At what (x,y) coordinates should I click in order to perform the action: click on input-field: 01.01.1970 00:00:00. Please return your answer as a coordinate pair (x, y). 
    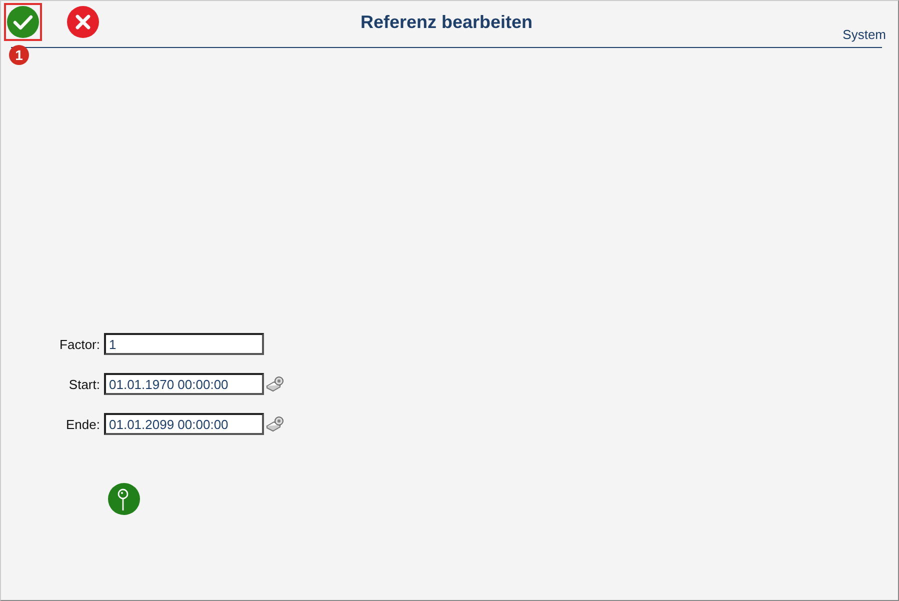
    Looking at the image, I should click on (184, 384).